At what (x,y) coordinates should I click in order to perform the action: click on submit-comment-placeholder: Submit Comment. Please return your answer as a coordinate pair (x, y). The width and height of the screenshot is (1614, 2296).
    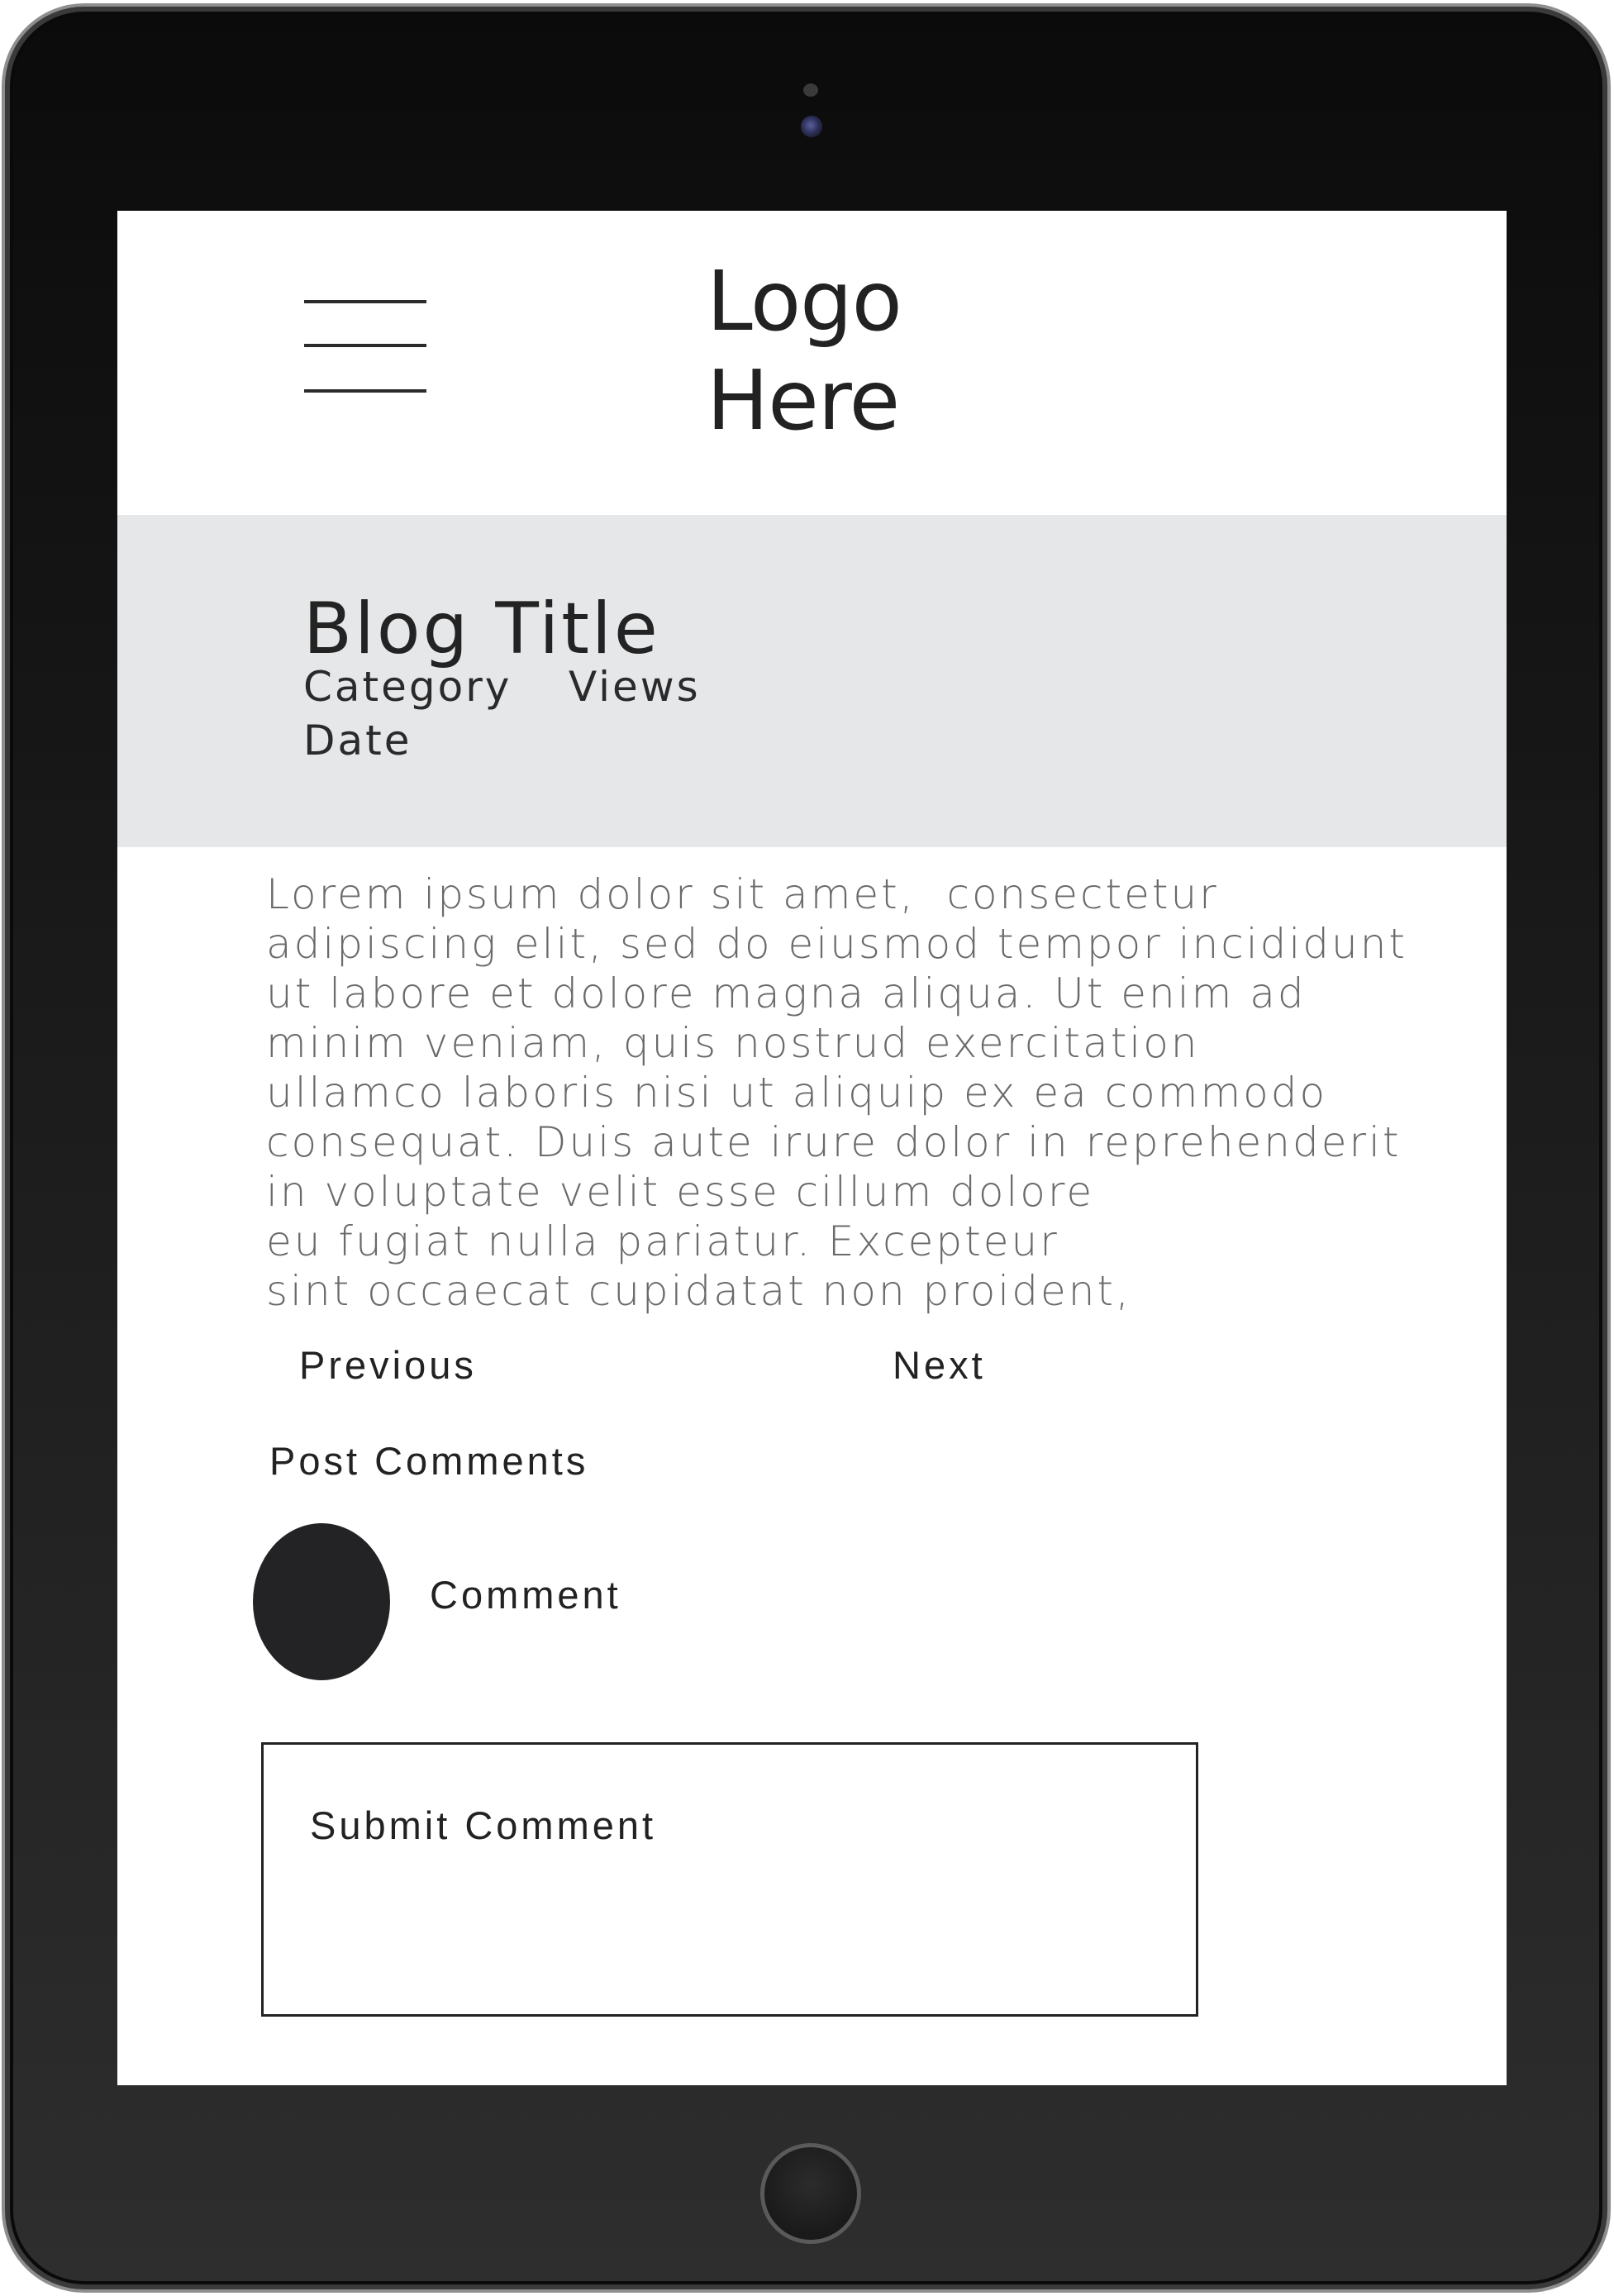
    Looking at the image, I should click on (483, 1825).